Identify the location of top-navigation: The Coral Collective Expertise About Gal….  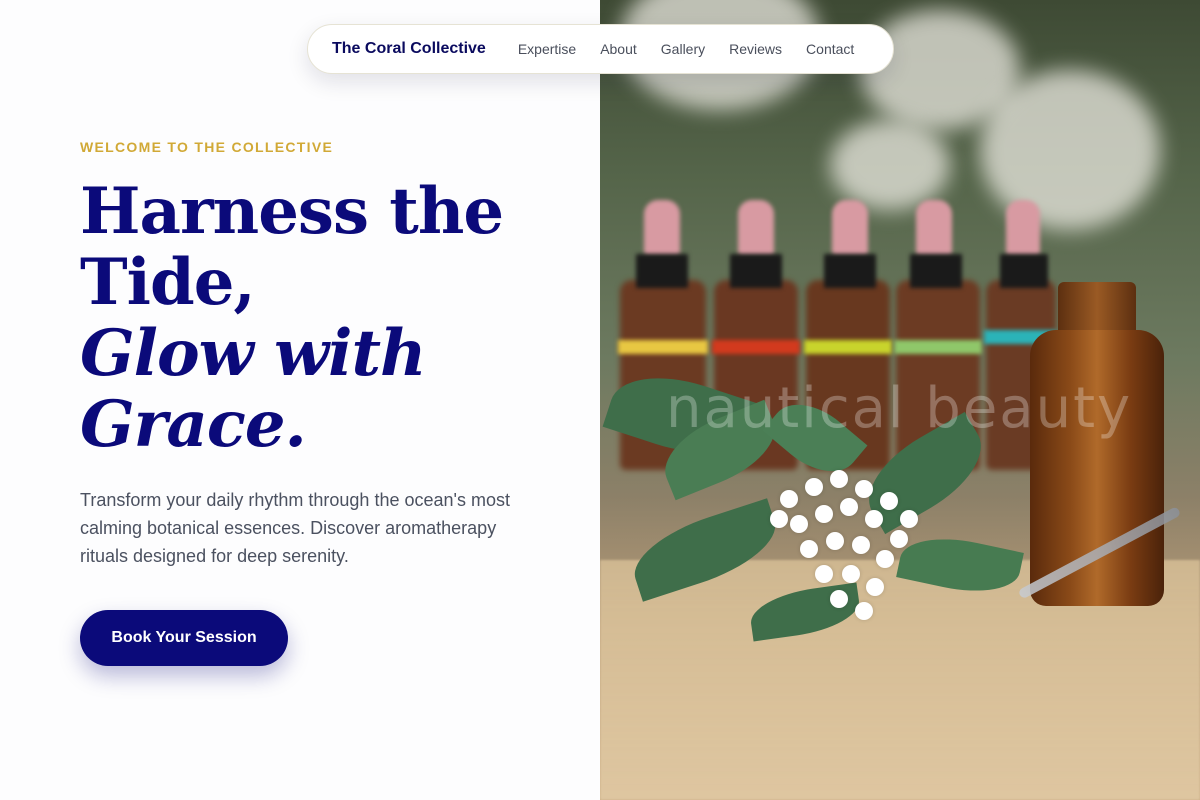
(600, 49).